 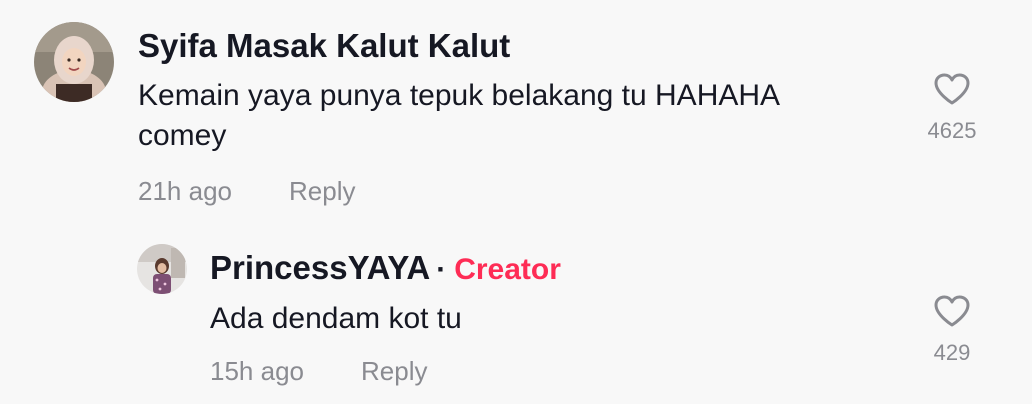 I want to click on like-count: 4625, so click(x=952, y=130).